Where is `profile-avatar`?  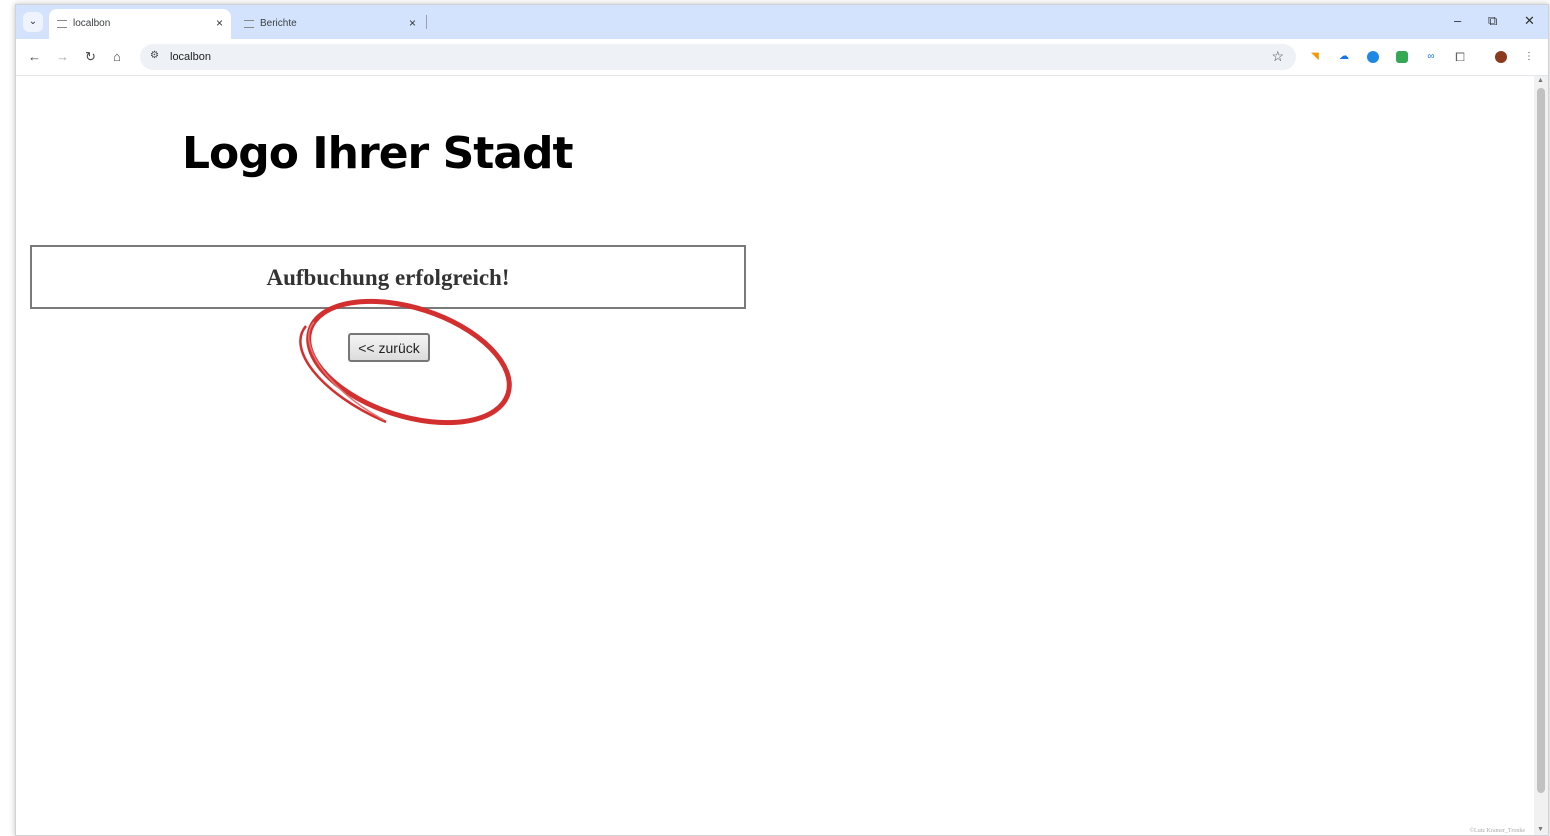 profile-avatar is located at coordinates (1501, 57).